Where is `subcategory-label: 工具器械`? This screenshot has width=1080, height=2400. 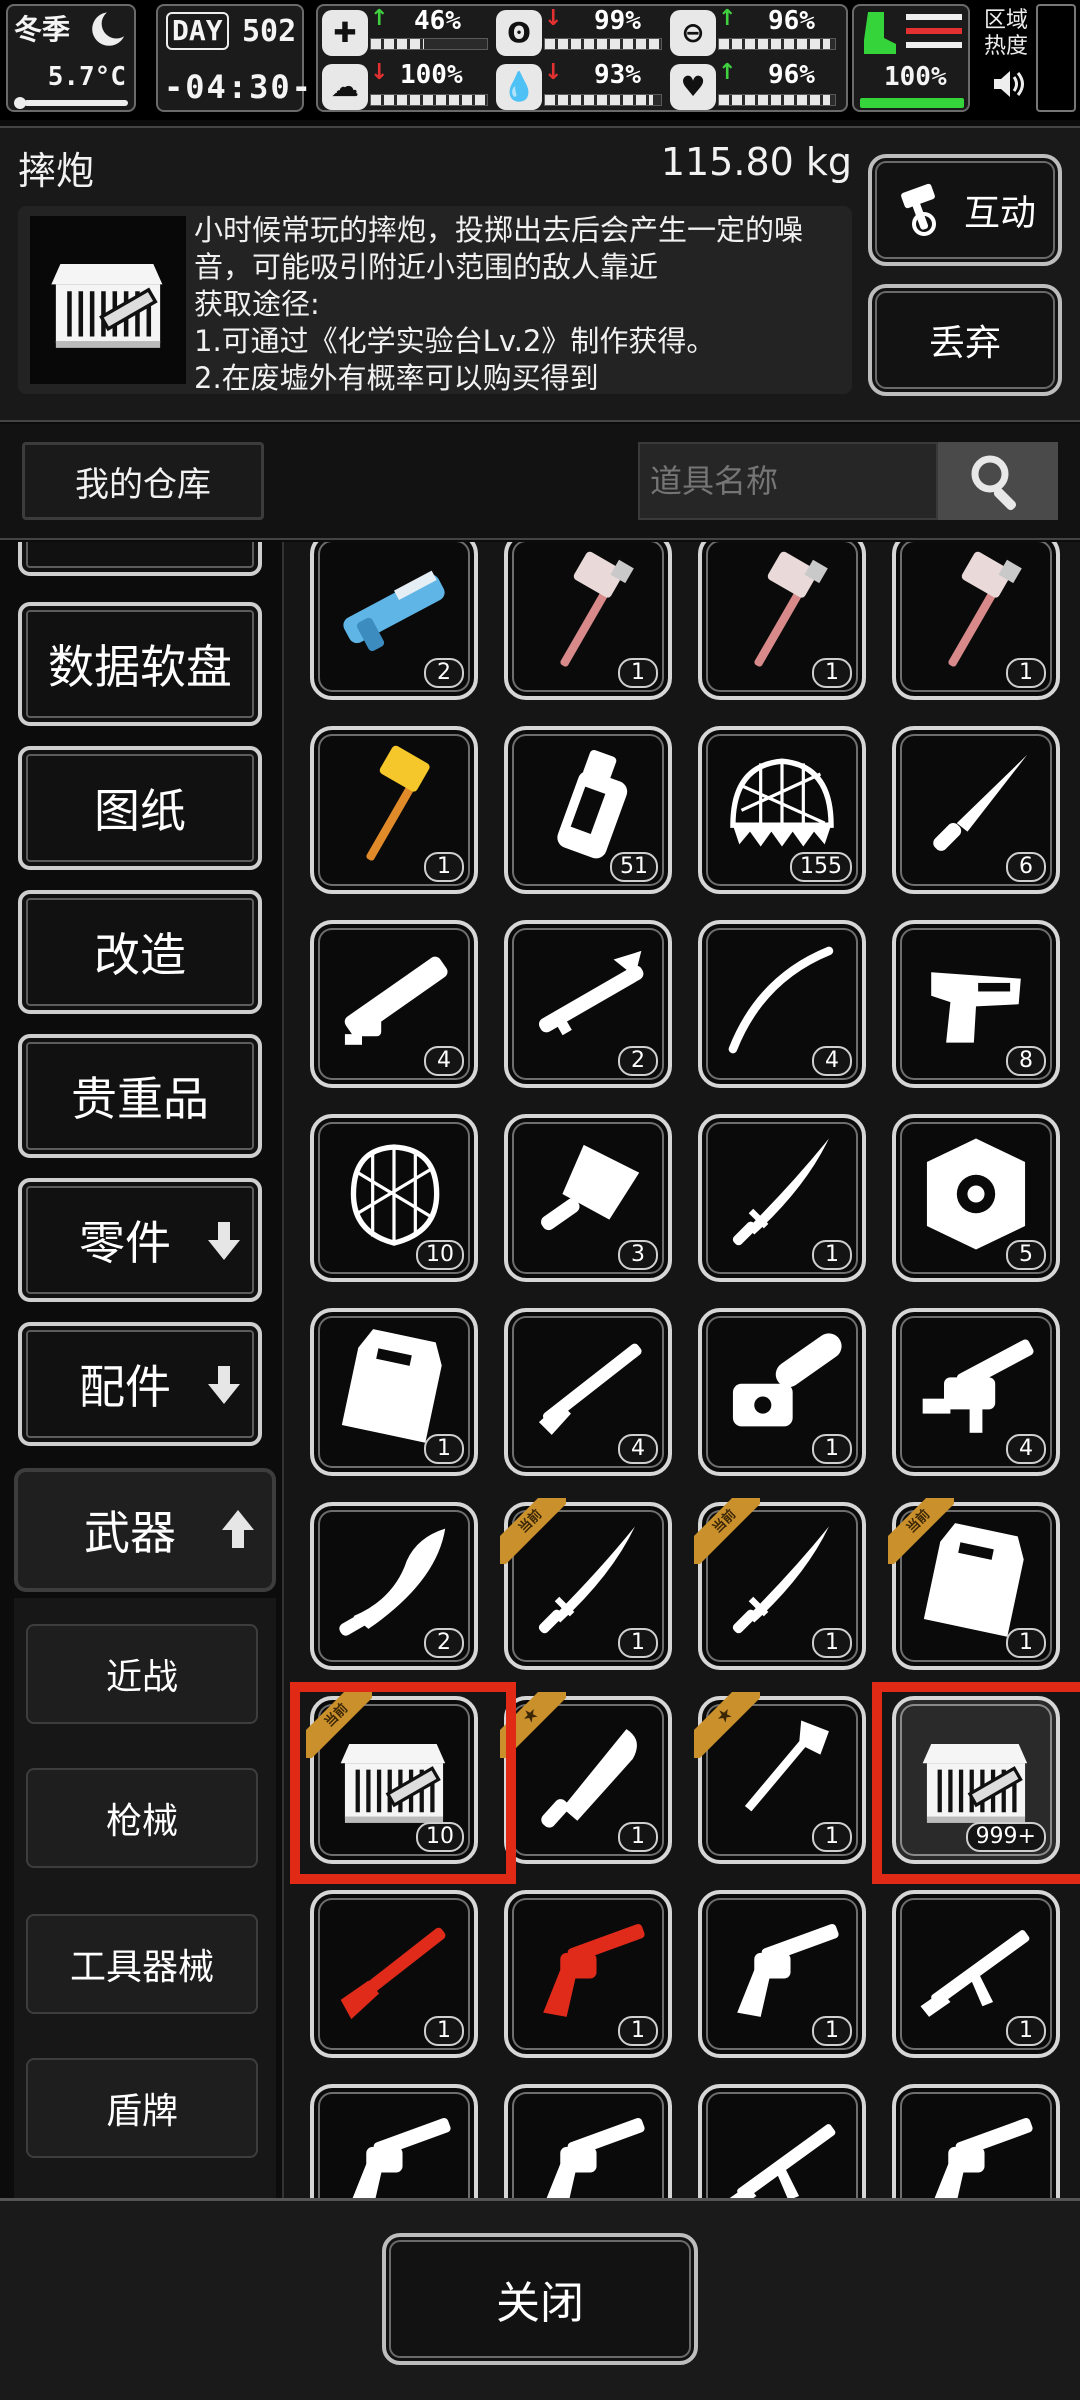 subcategory-label: 工具器械 is located at coordinates (141, 1967).